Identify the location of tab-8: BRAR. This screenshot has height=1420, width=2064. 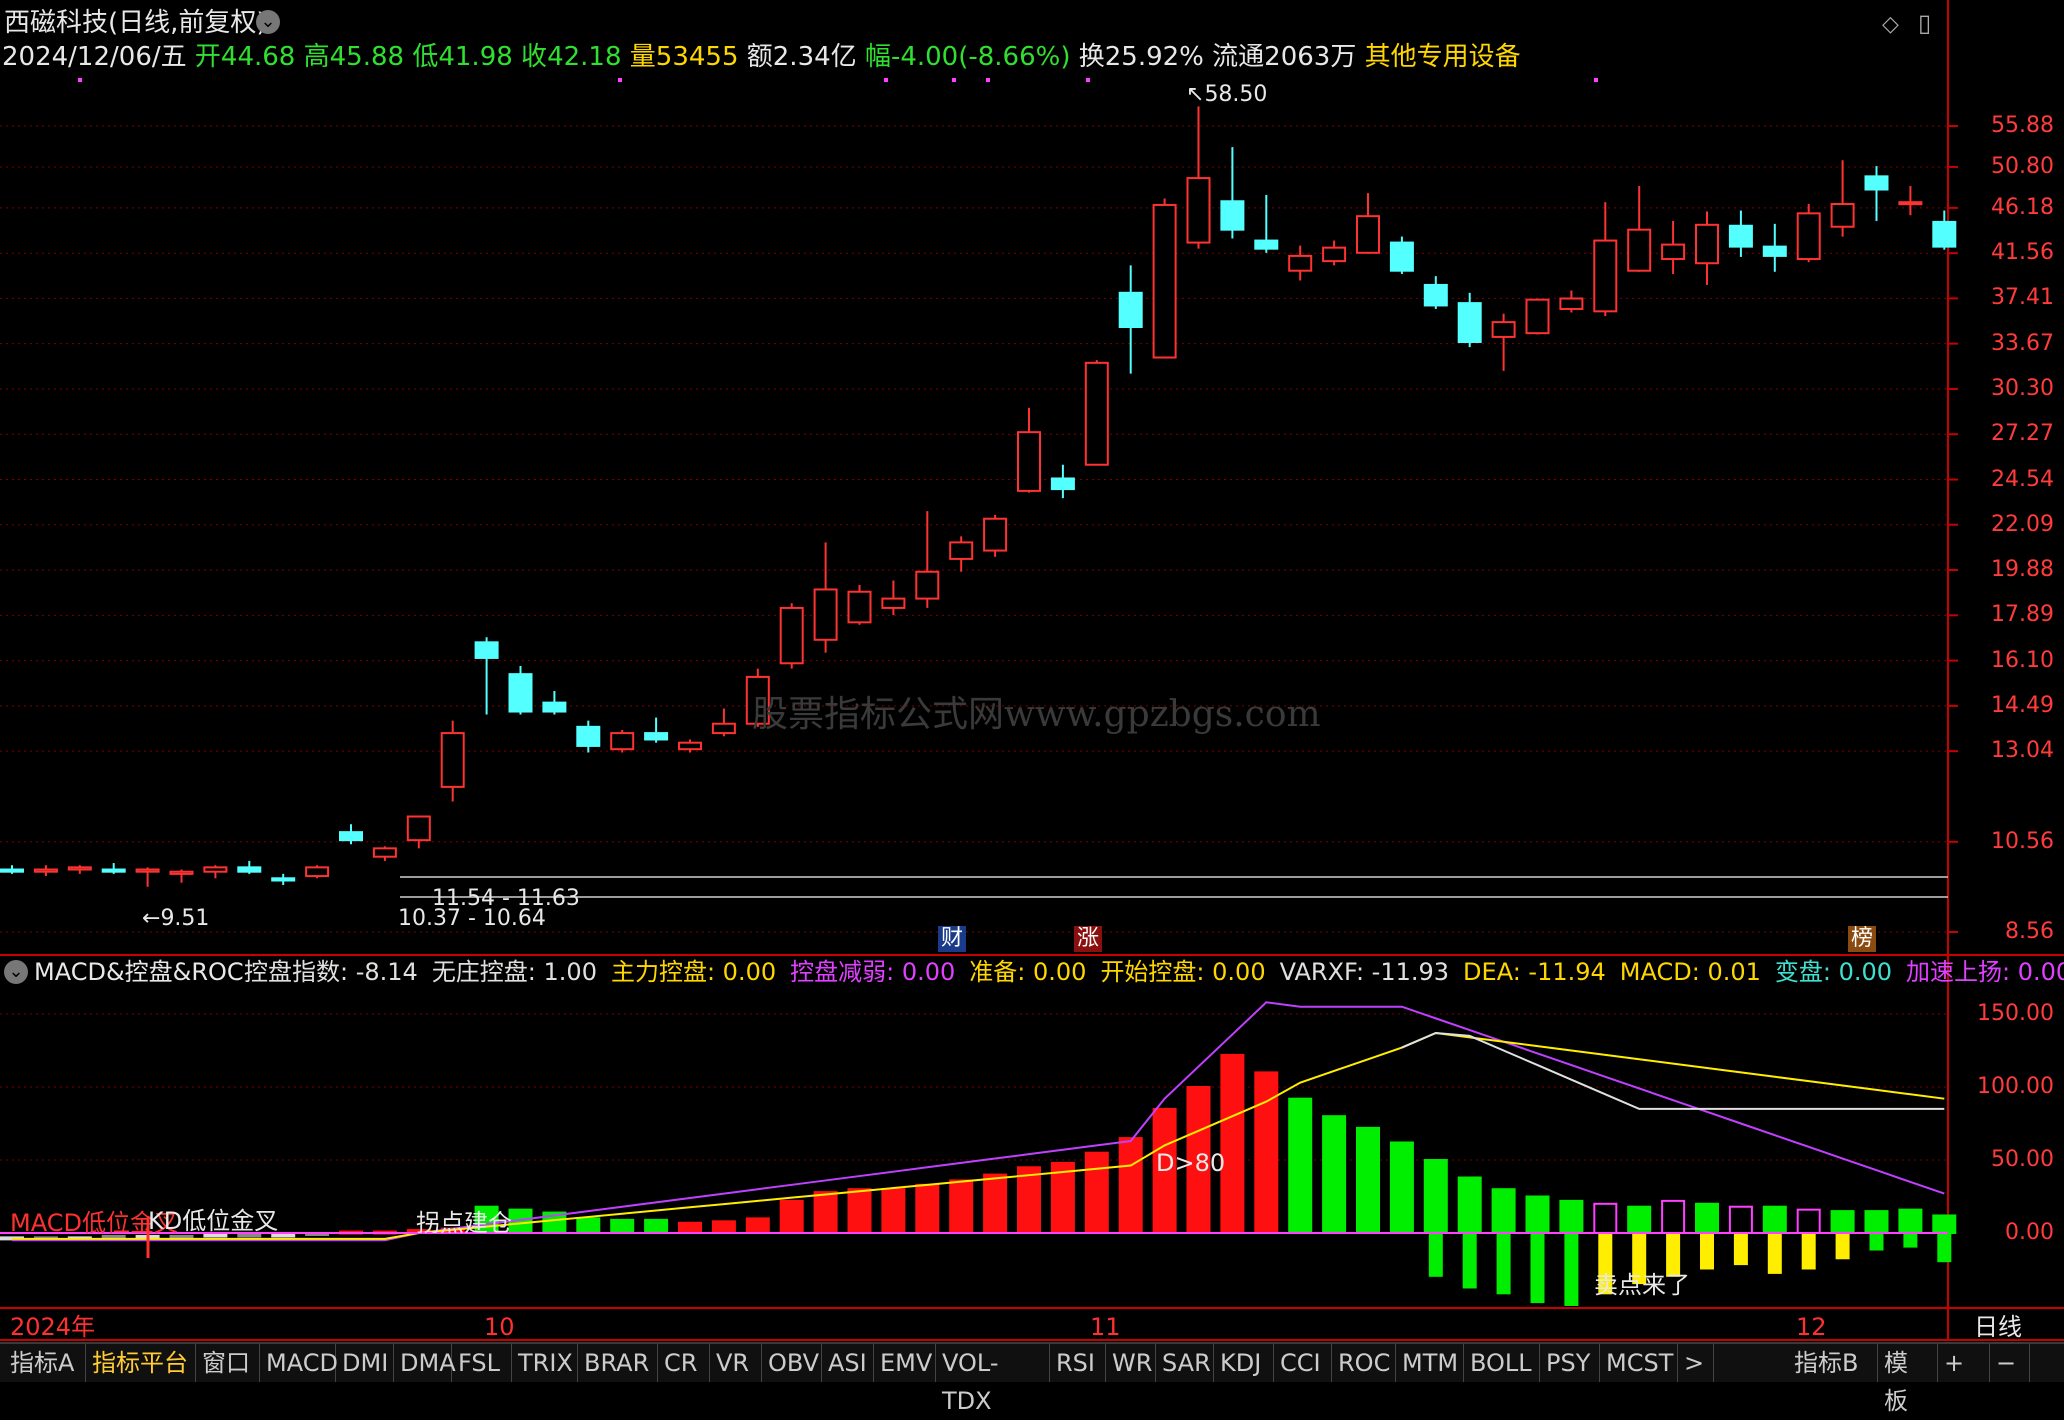
(618, 1363).